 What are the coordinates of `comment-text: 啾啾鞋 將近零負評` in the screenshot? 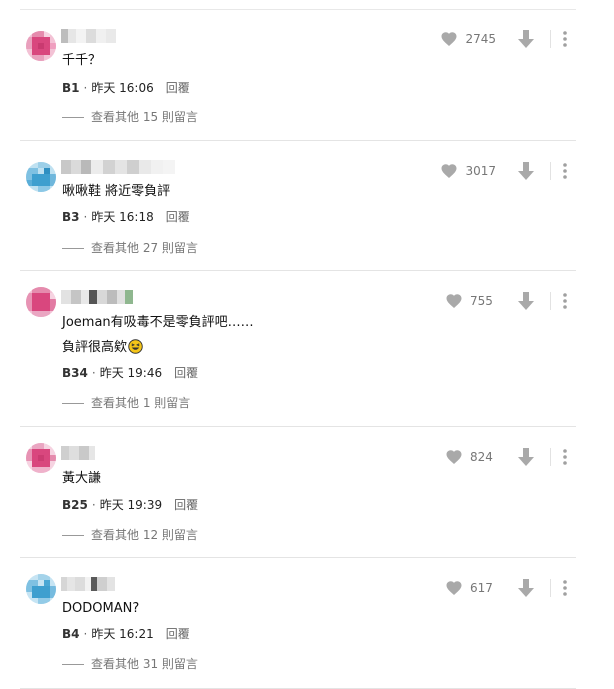 It's located at (116, 191).